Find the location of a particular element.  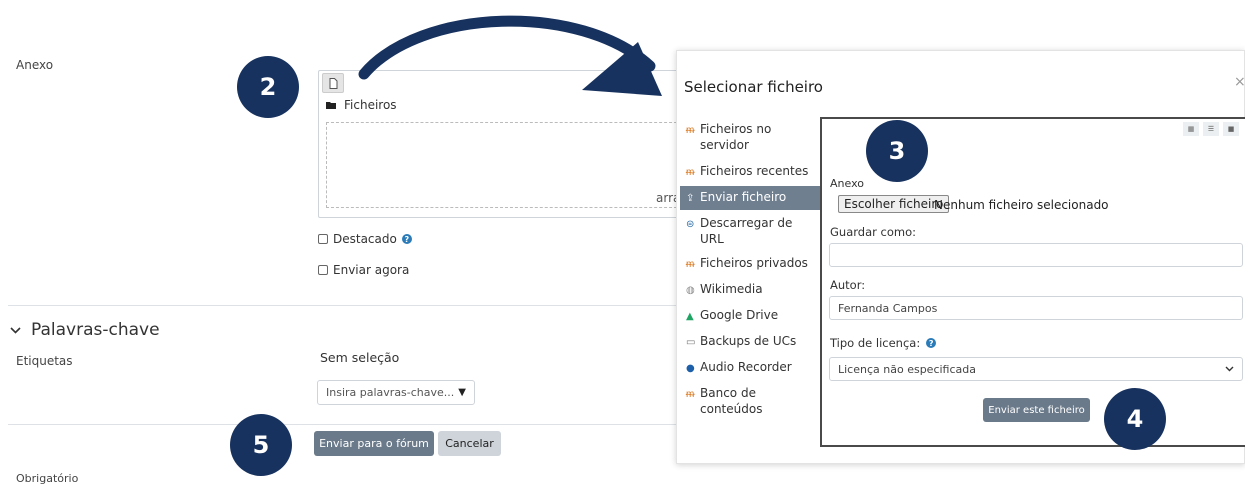

section-header: Palavras-chave is located at coordinates (85, 330).